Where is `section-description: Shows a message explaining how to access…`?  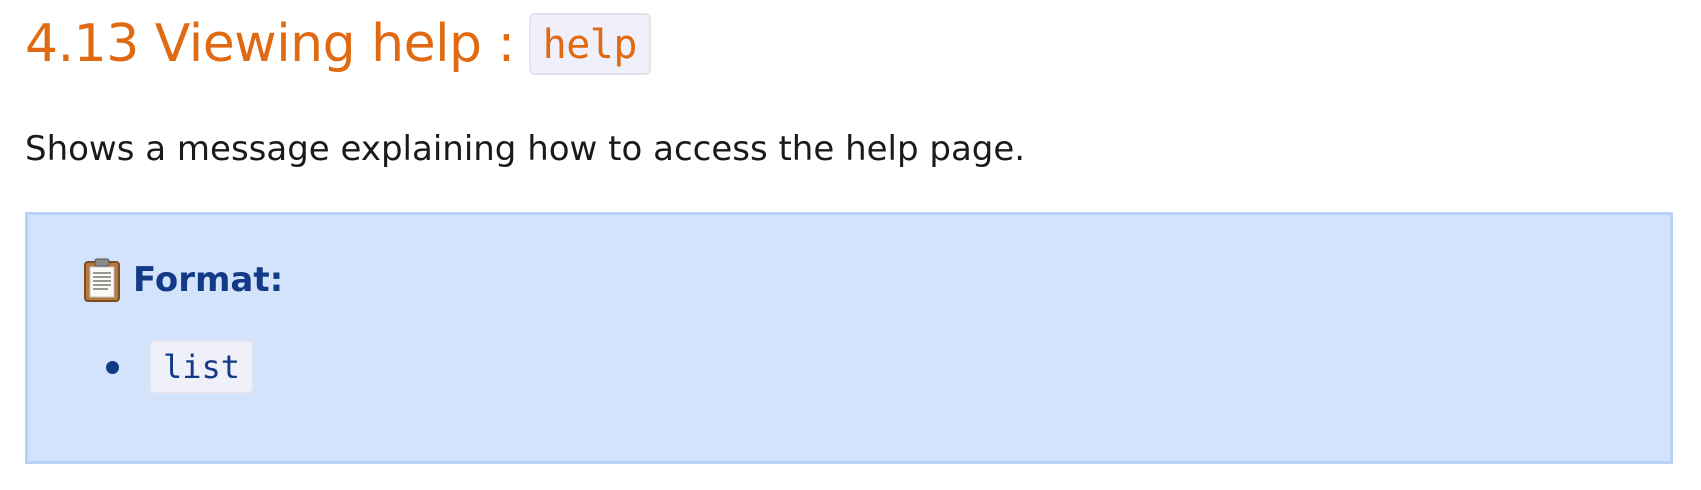 section-description: Shows a message explaining how to access… is located at coordinates (525, 149).